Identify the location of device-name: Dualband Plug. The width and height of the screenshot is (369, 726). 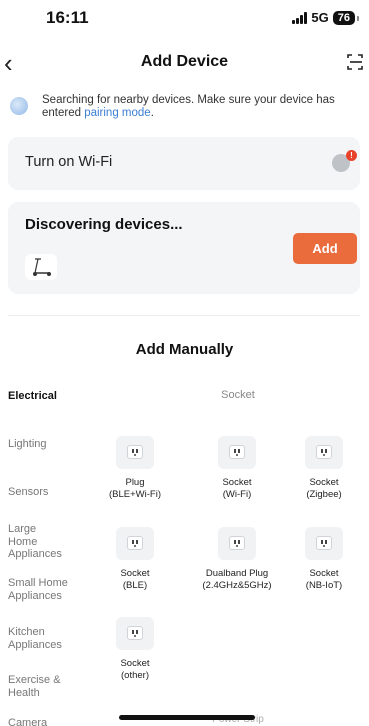
(237, 573).